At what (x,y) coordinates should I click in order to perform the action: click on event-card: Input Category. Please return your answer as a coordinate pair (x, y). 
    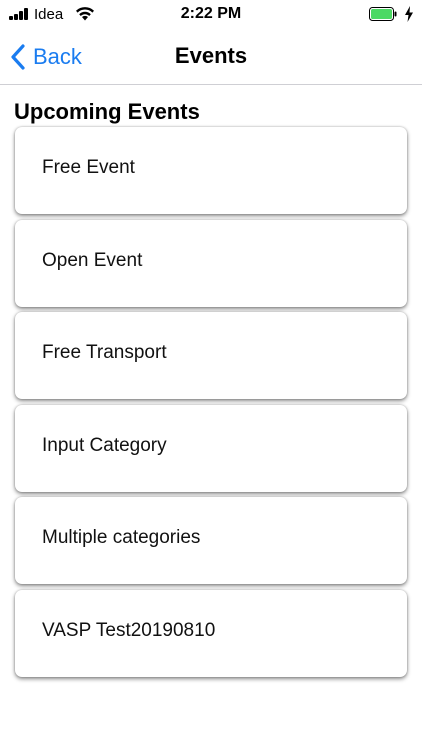
    Looking at the image, I should click on (211, 448).